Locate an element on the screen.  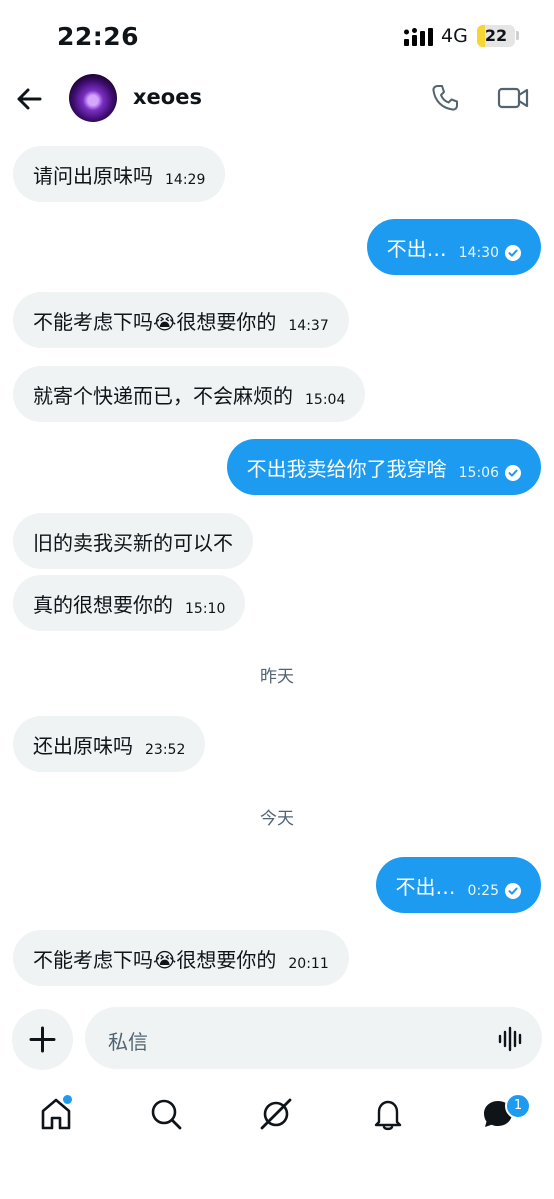
battery-icon: 22 is located at coordinates (496, 36).